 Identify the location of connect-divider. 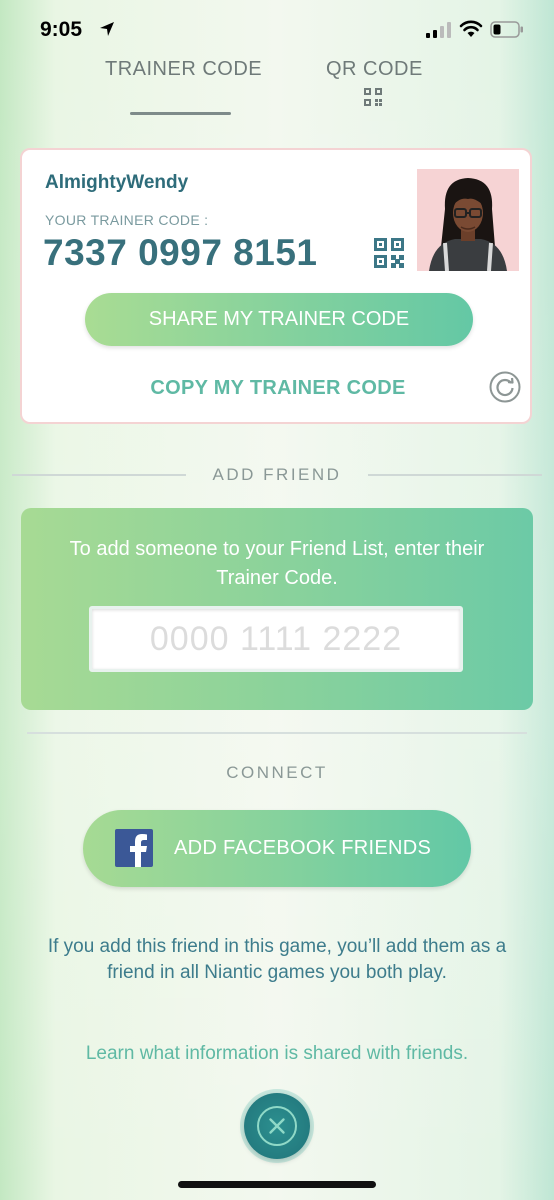
(277, 733).